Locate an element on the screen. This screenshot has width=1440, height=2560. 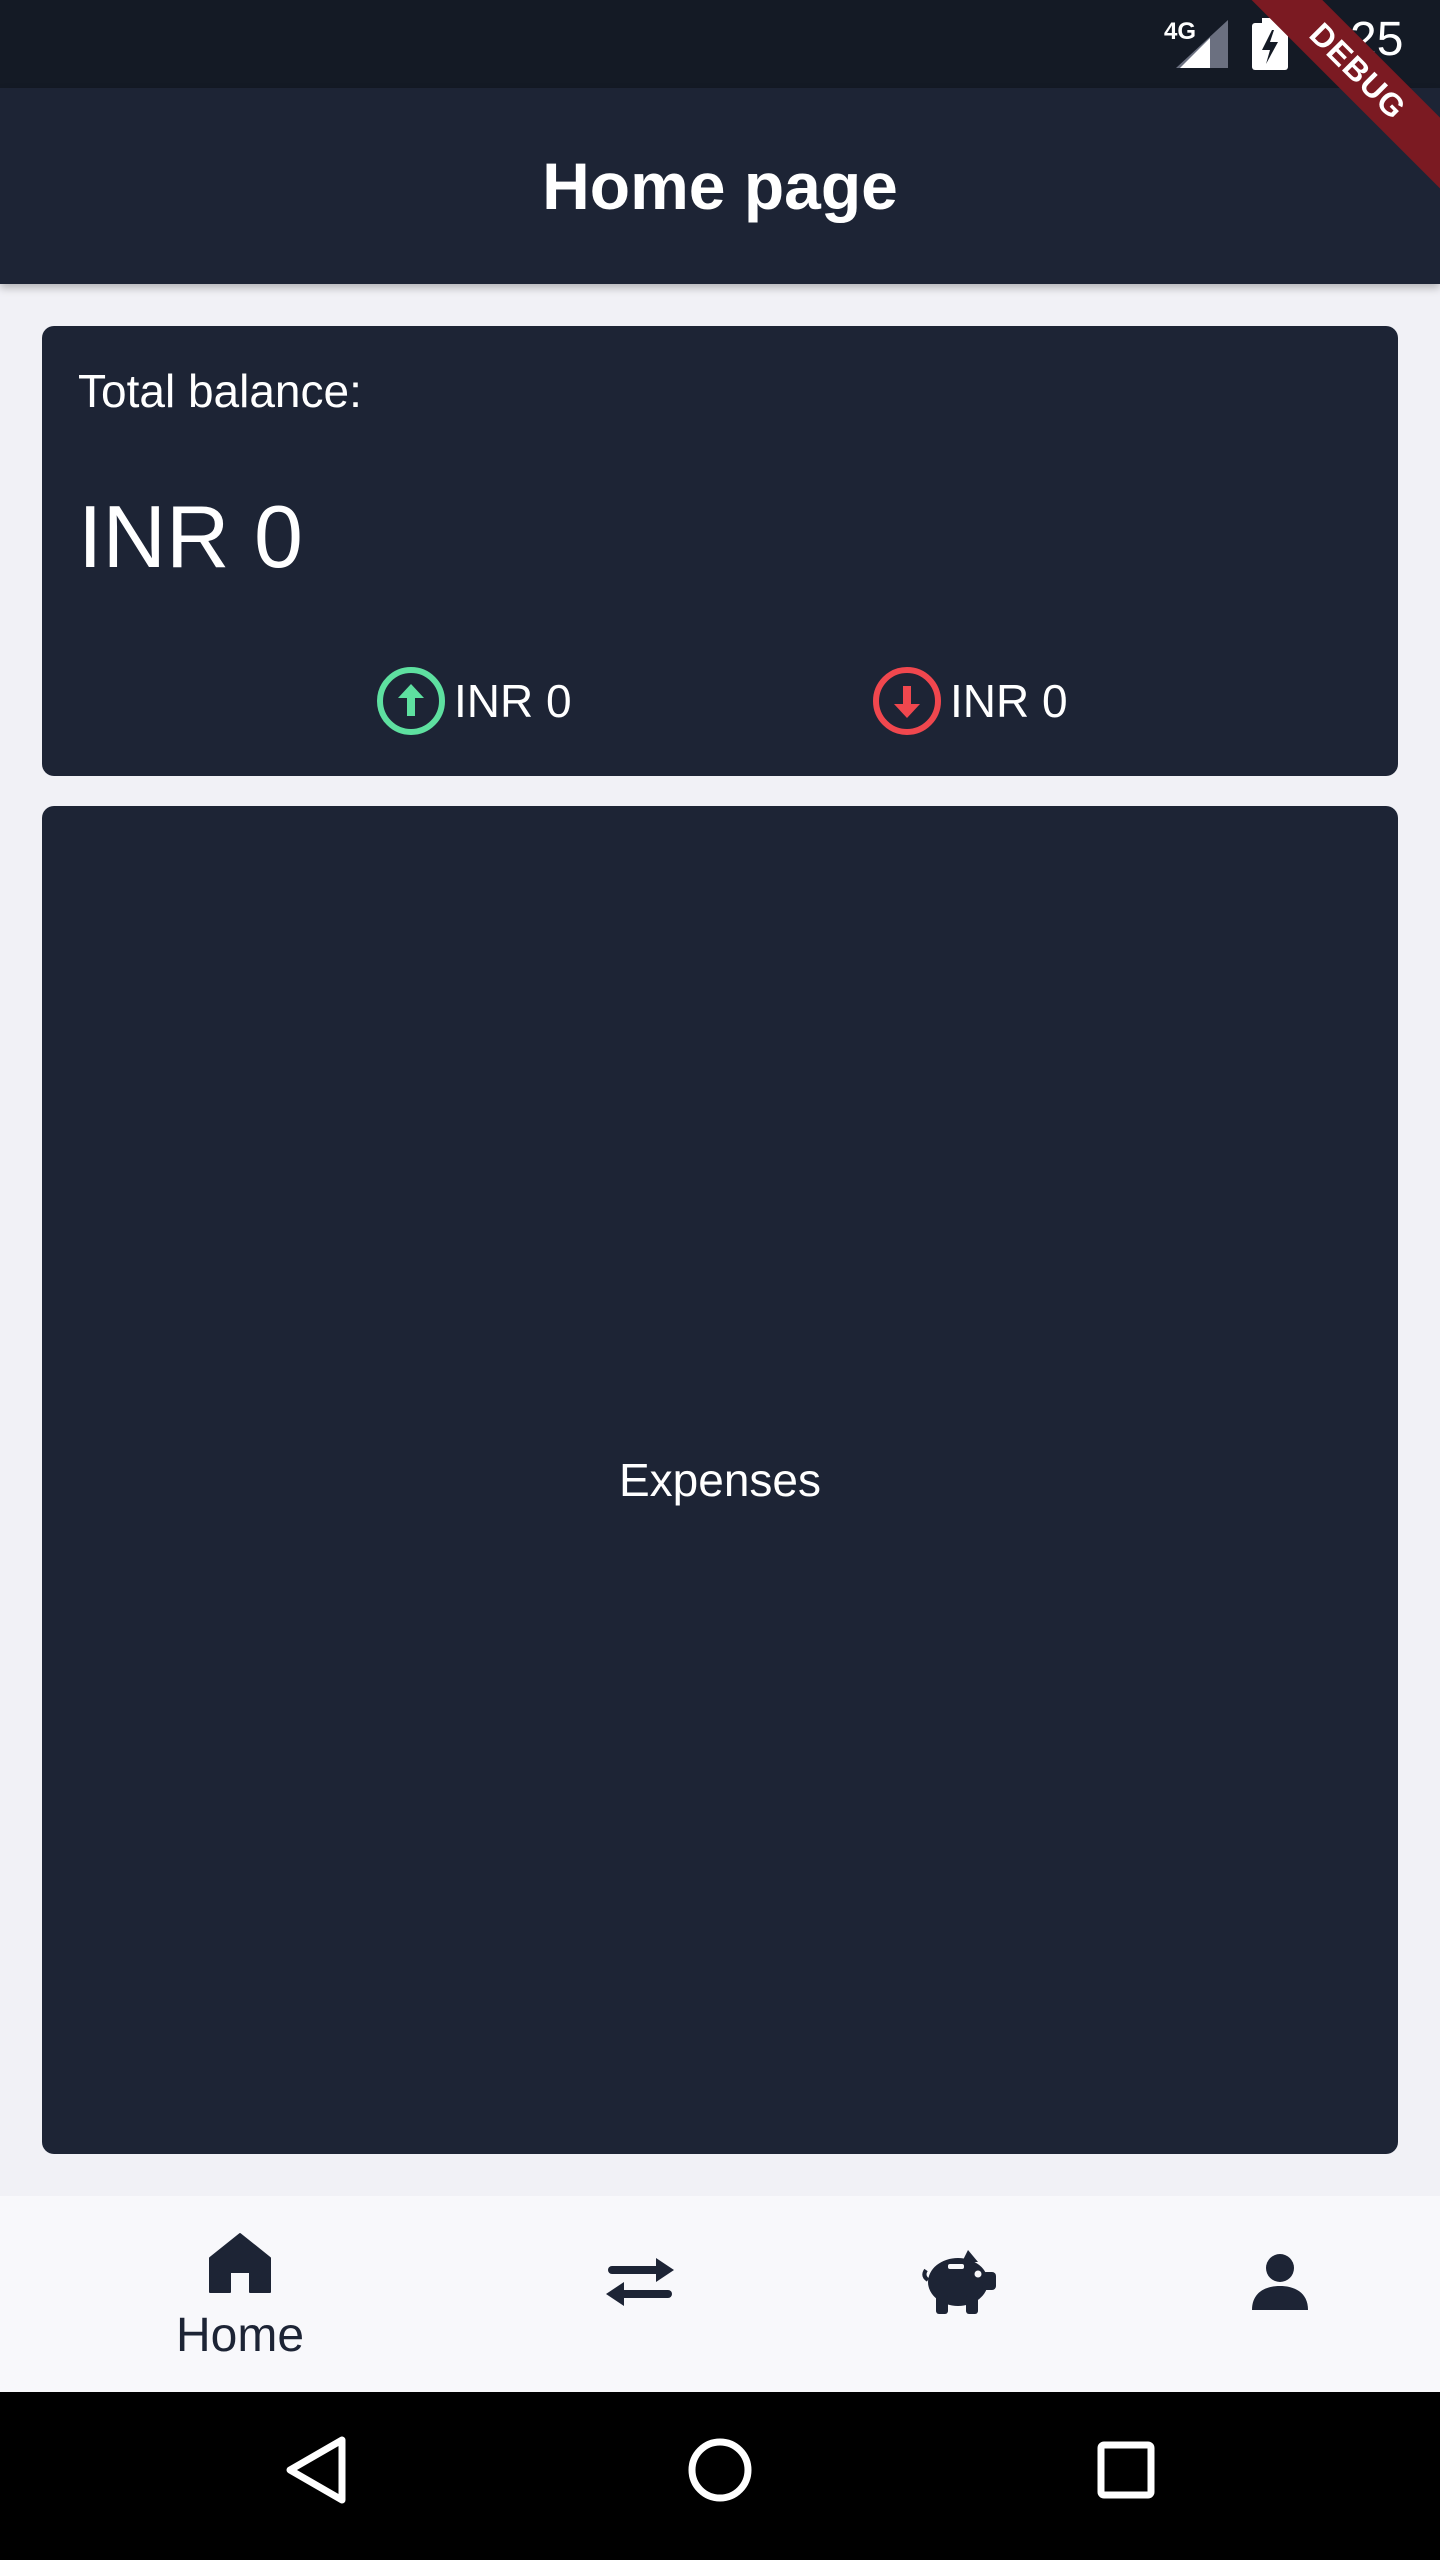
total-balance-label: Total balance: is located at coordinates (220, 391).